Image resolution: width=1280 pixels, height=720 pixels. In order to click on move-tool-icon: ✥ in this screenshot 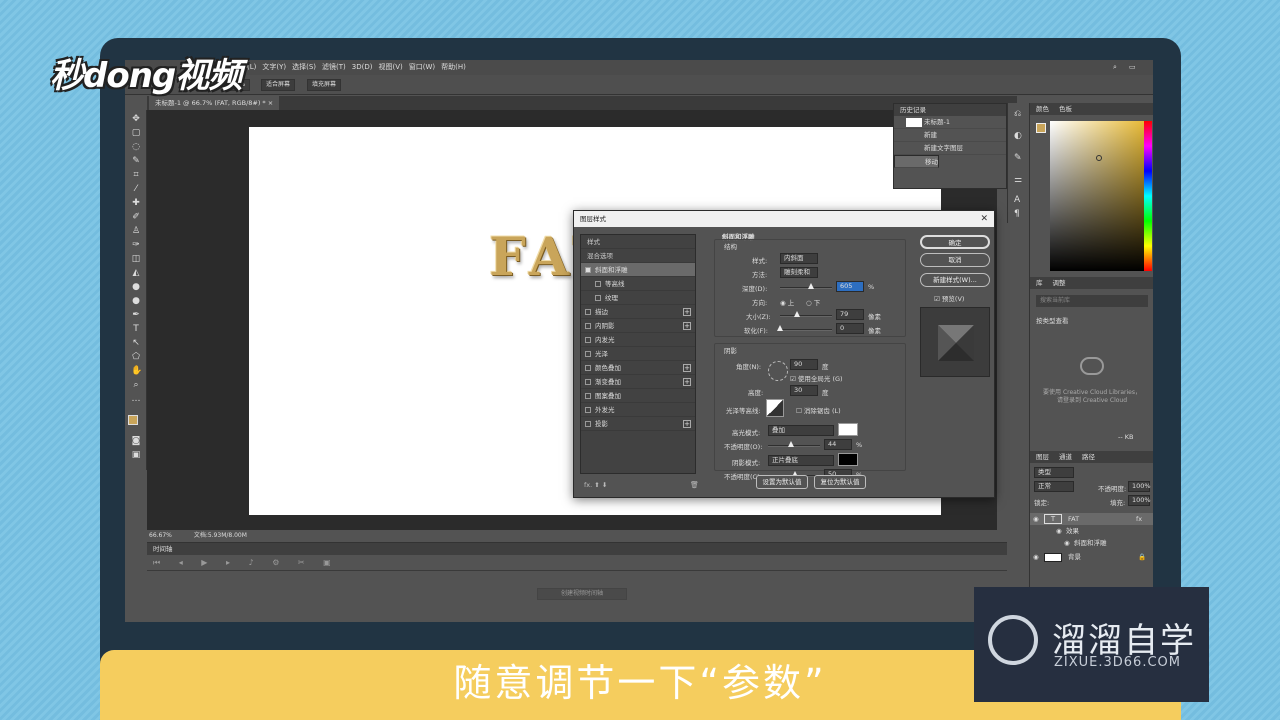, I will do `click(136, 119)`.